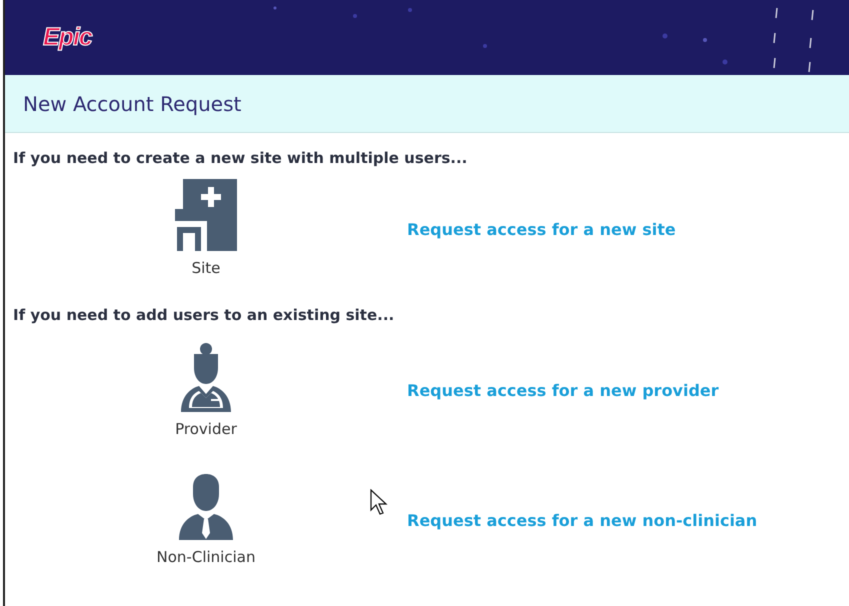 This screenshot has height=606, width=849. I want to click on page-title: New Account Request, so click(132, 104).